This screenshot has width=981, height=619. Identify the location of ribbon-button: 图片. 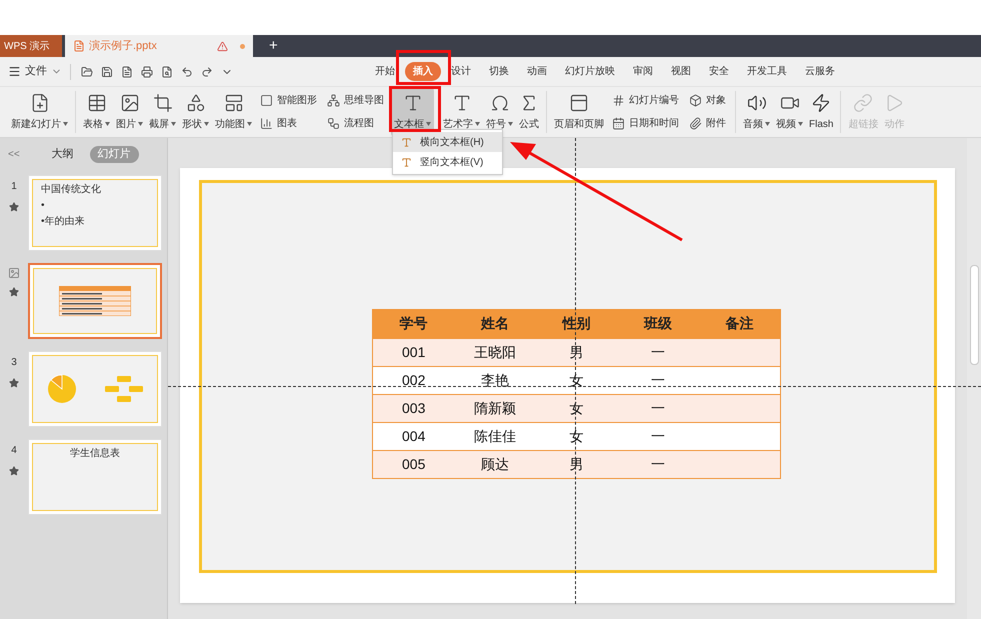
(129, 112).